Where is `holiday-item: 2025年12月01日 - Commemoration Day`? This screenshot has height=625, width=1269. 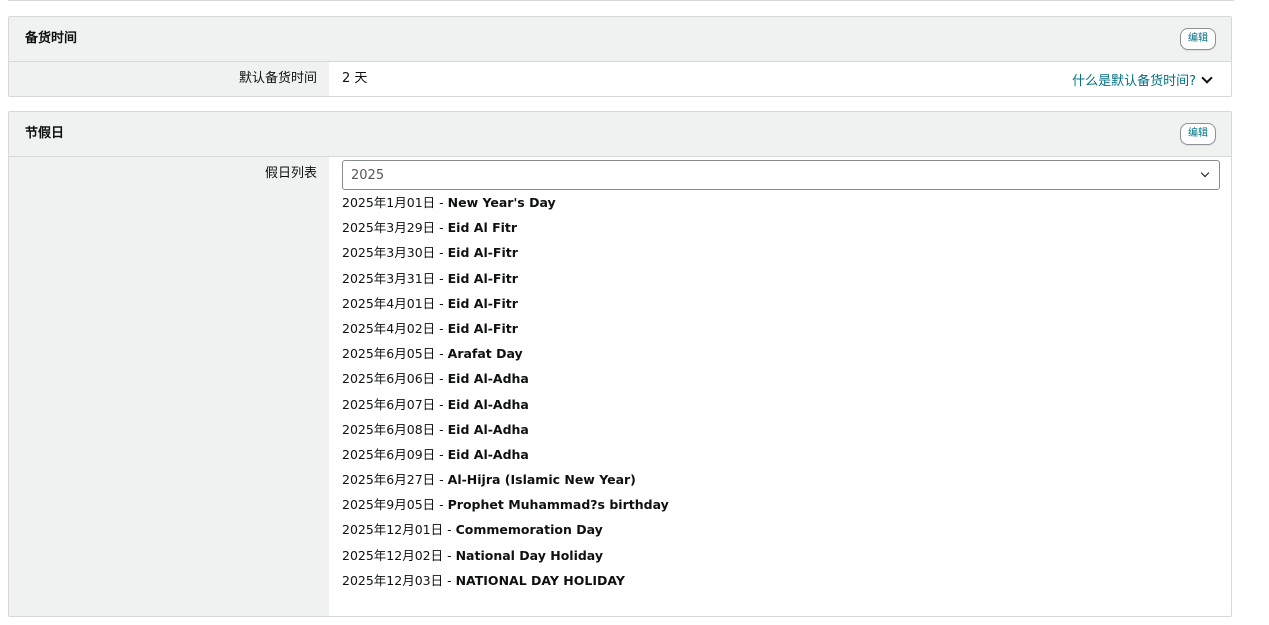
holiday-item: 2025年12月01日 - Commemoration Day is located at coordinates (505, 533).